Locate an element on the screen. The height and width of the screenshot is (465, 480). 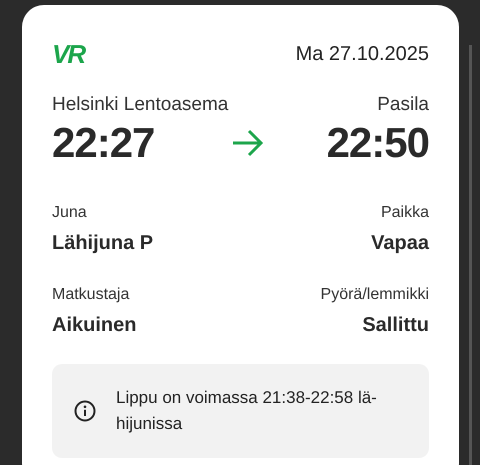
travel-date: Ma 27.10.2025 is located at coordinates (362, 54).